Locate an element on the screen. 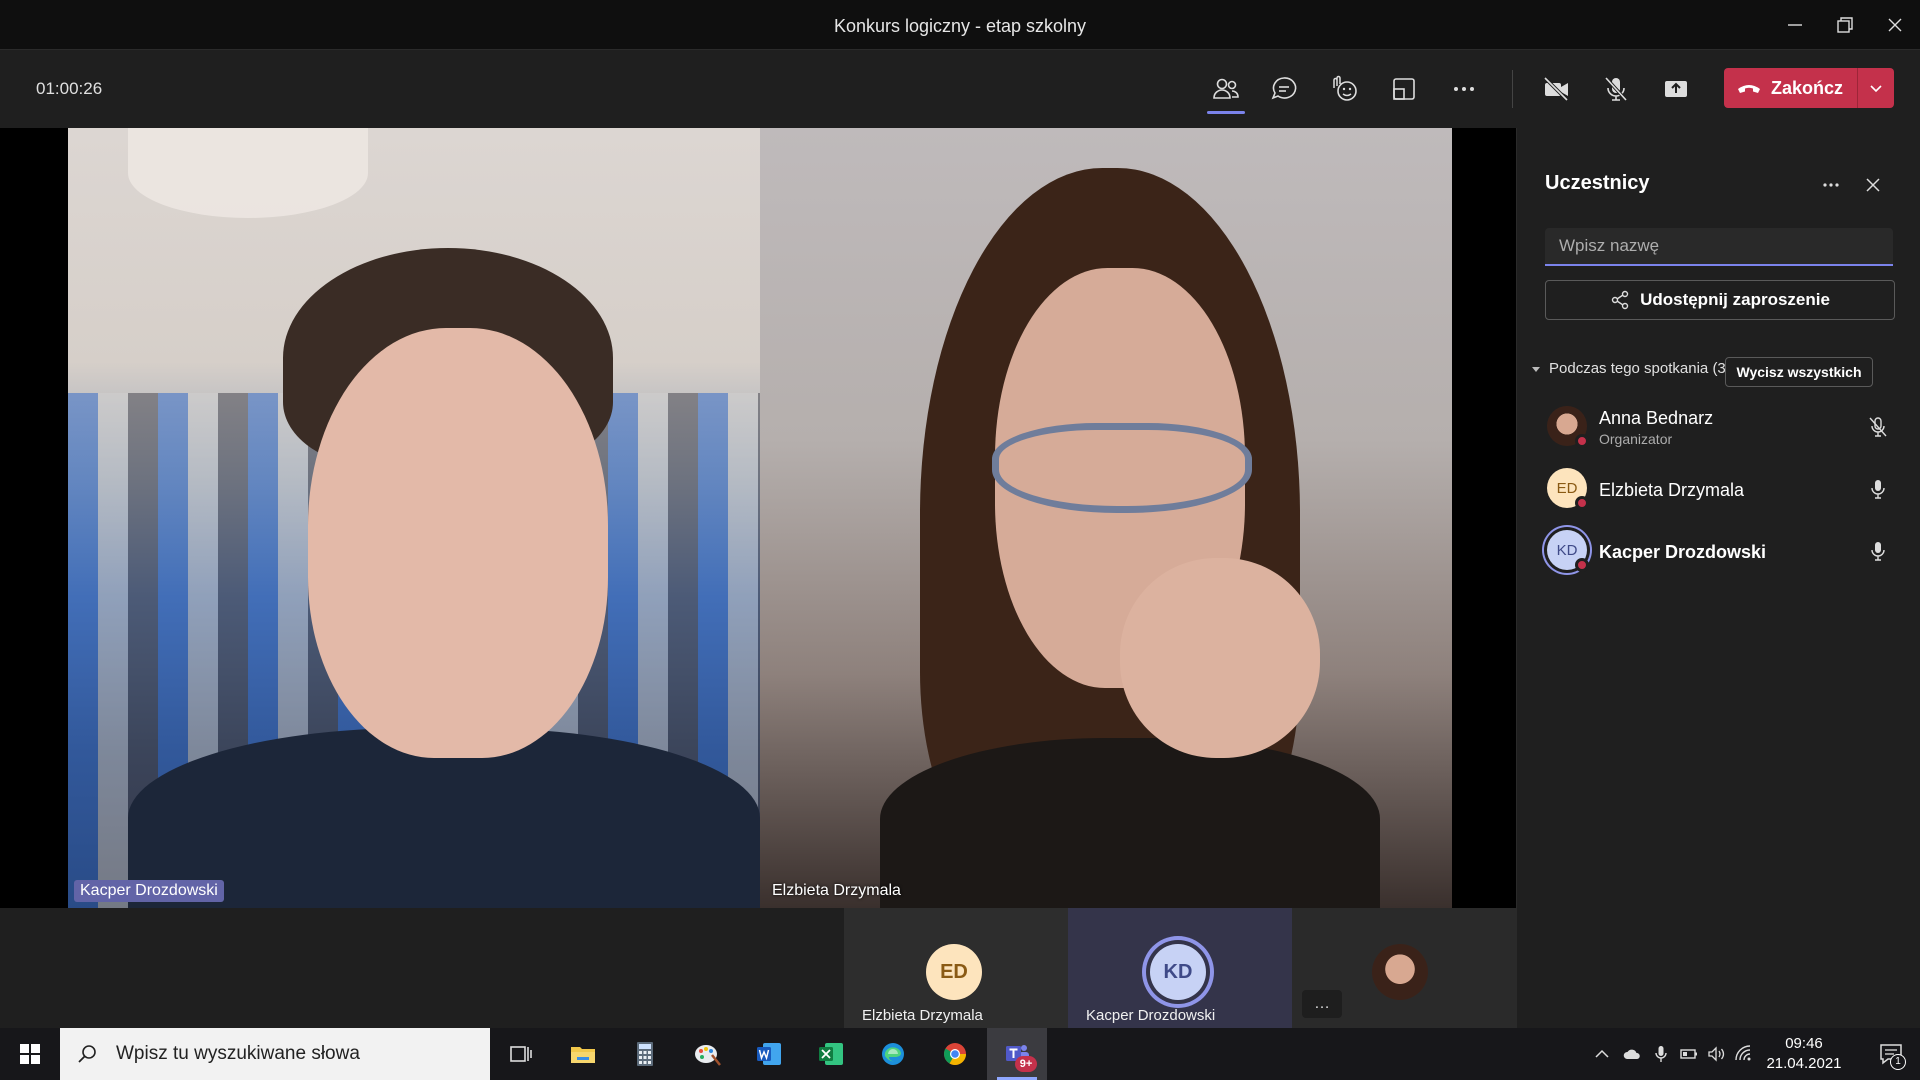  share-icon is located at coordinates (1676, 89).